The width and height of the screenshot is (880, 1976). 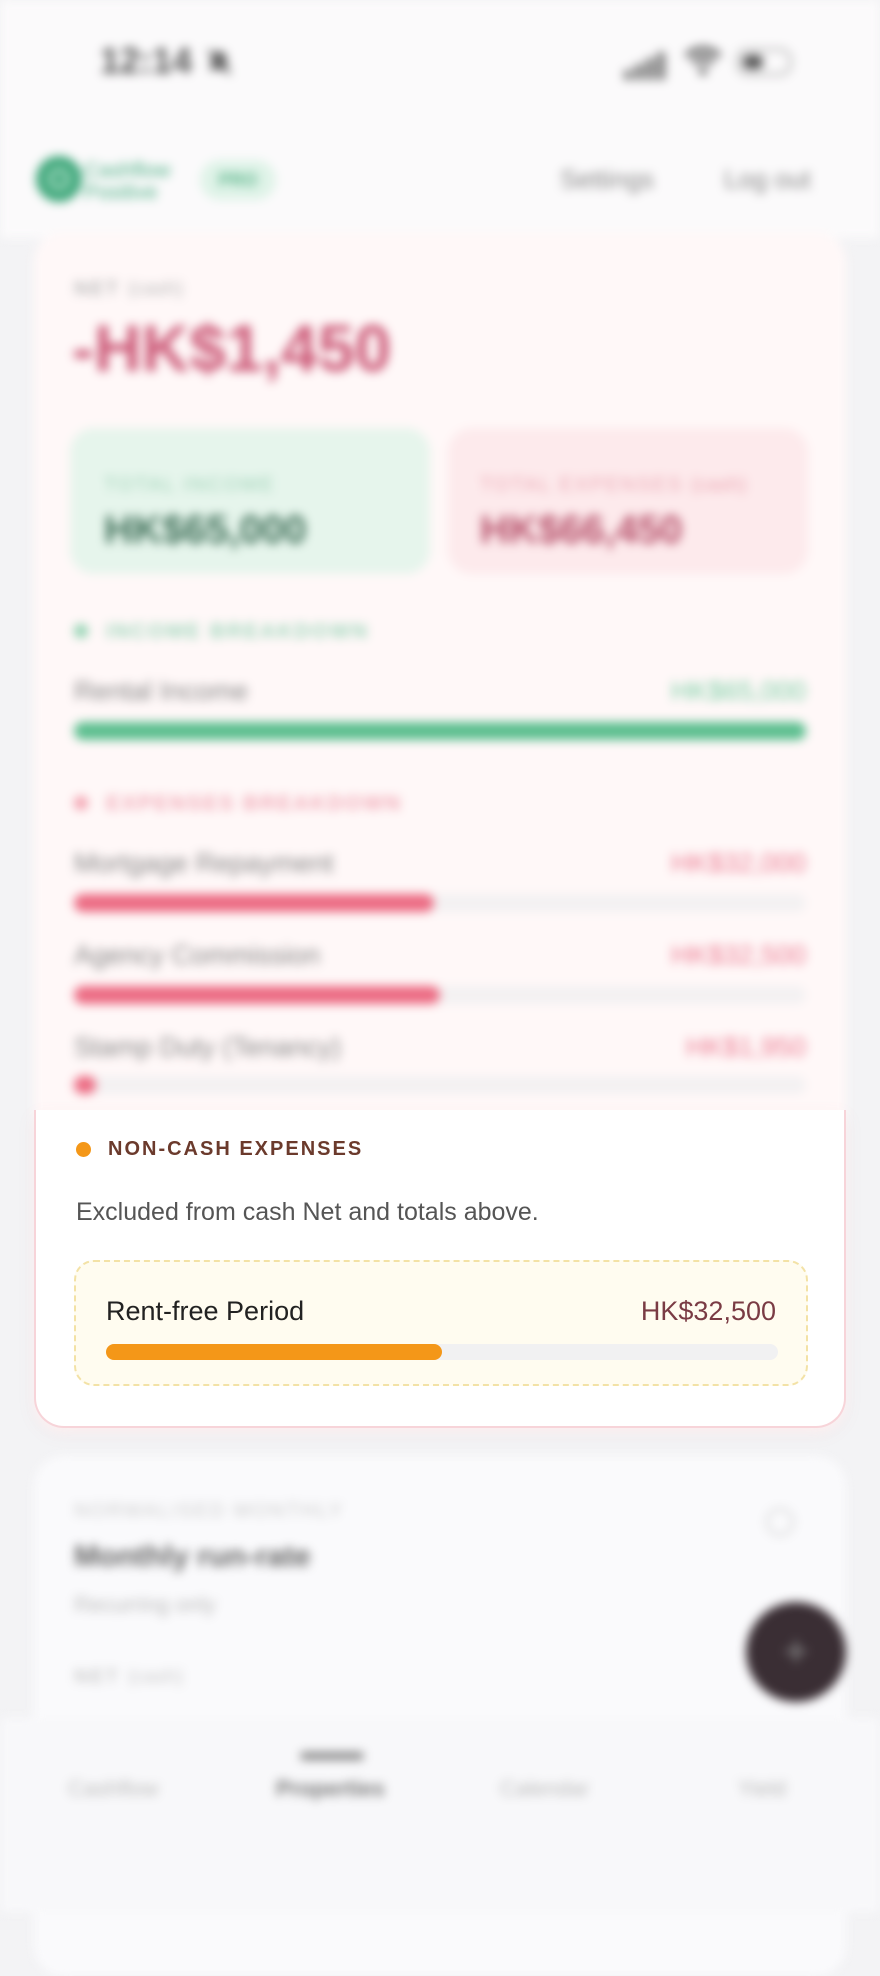 What do you see at coordinates (646, 66) in the screenshot?
I see `signal-icon` at bounding box center [646, 66].